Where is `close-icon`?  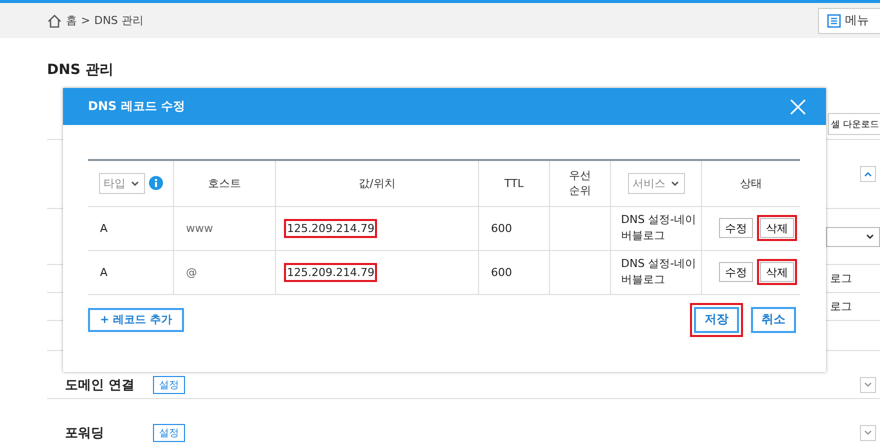 close-icon is located at coordinates (798, 106).